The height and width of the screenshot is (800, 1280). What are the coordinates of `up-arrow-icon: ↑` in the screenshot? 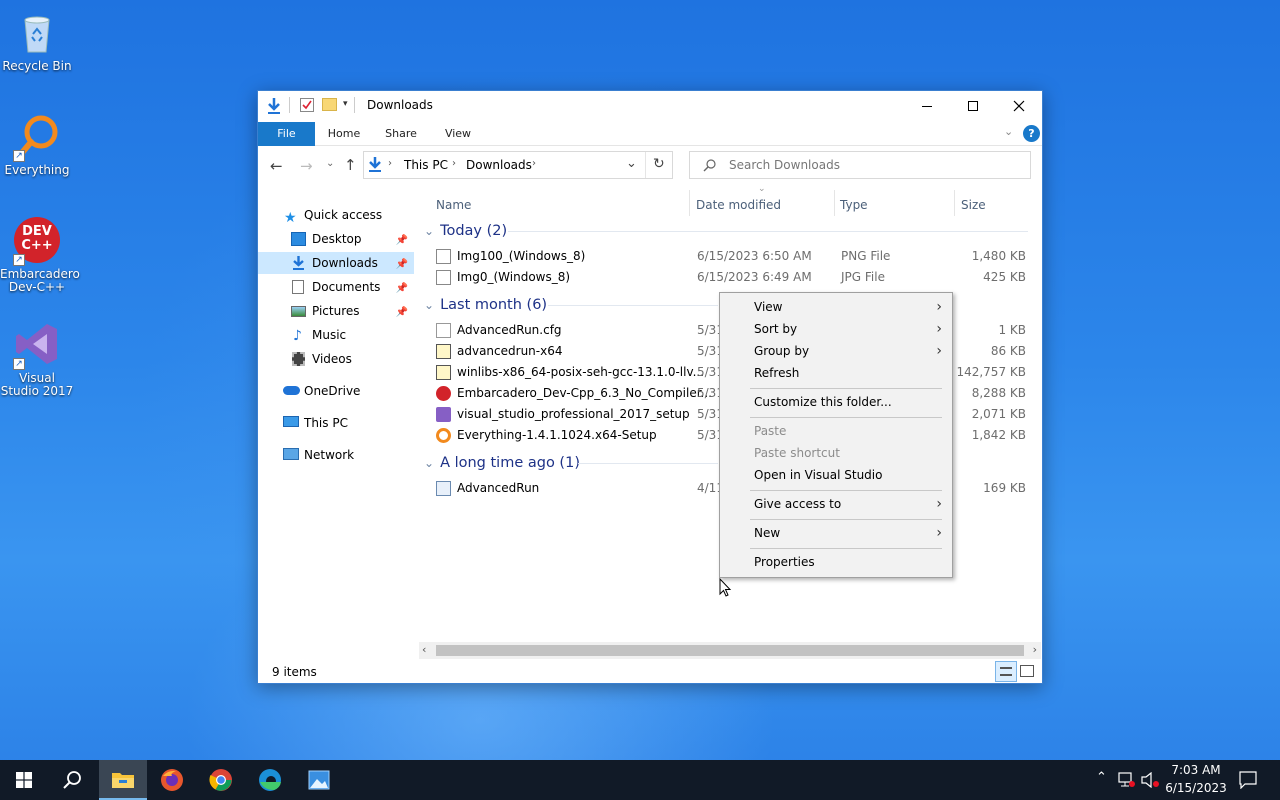 It's located at (350, 165).